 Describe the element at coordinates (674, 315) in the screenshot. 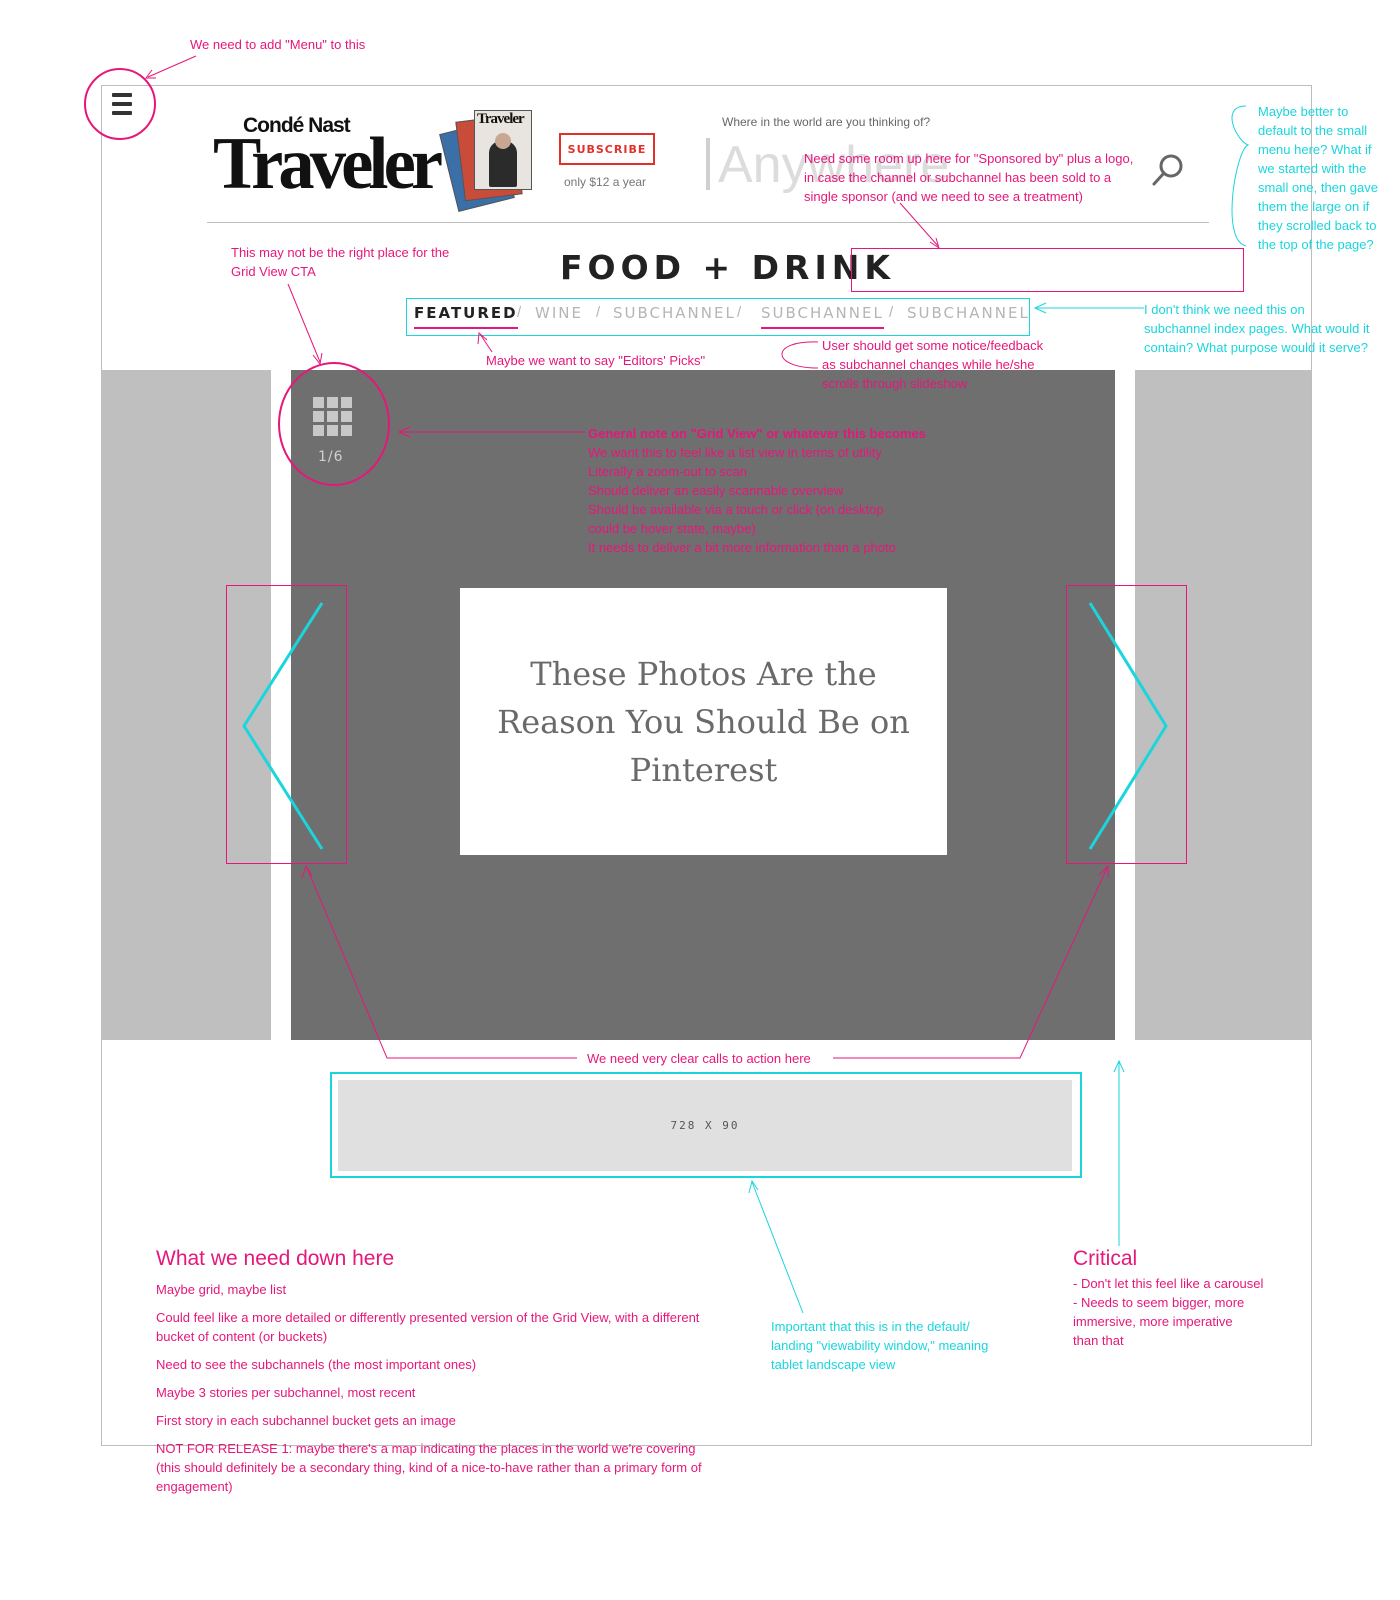

I see `subnav-item-subchannel-1: SUBCHANNEL` at that location.